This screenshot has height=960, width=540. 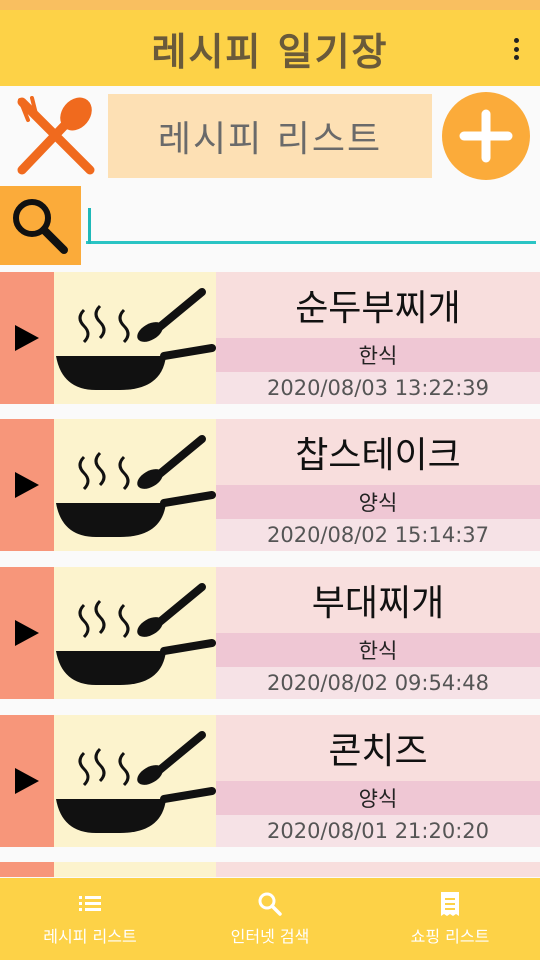 What do you see at coordinates (270, 51) in the screenshot?
I see `app-title: 레시피 일기장` at bounding box center [270, 51].